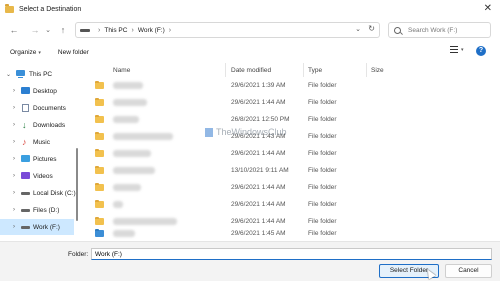  What do you see at coordinates (371, 28) in the screenshot?
I see `refresh-icon: ↻` at bounding box center [371, 28].